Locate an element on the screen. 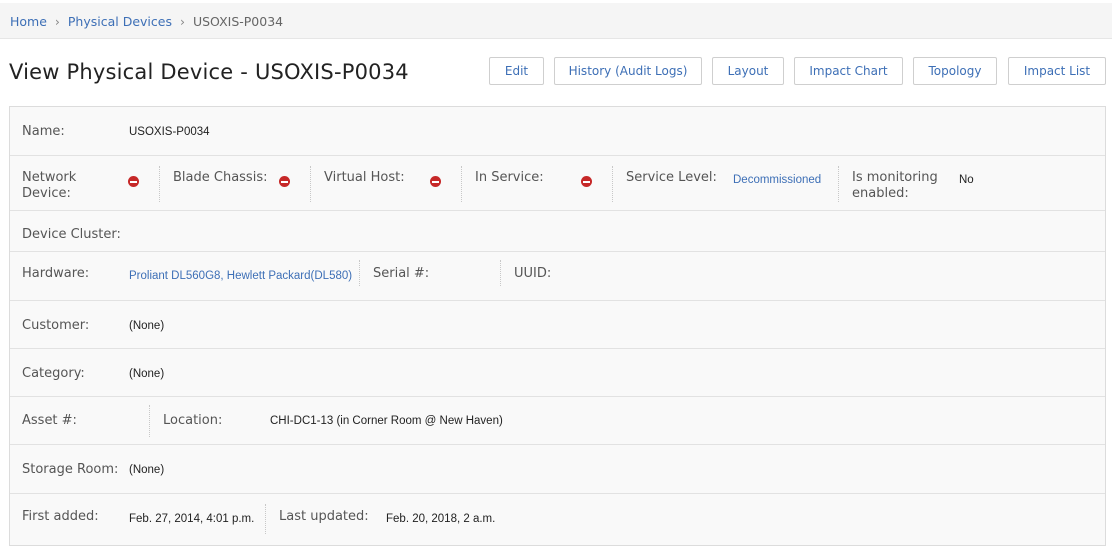  serial-label: Serial #: is located at coordinates (401, 273).